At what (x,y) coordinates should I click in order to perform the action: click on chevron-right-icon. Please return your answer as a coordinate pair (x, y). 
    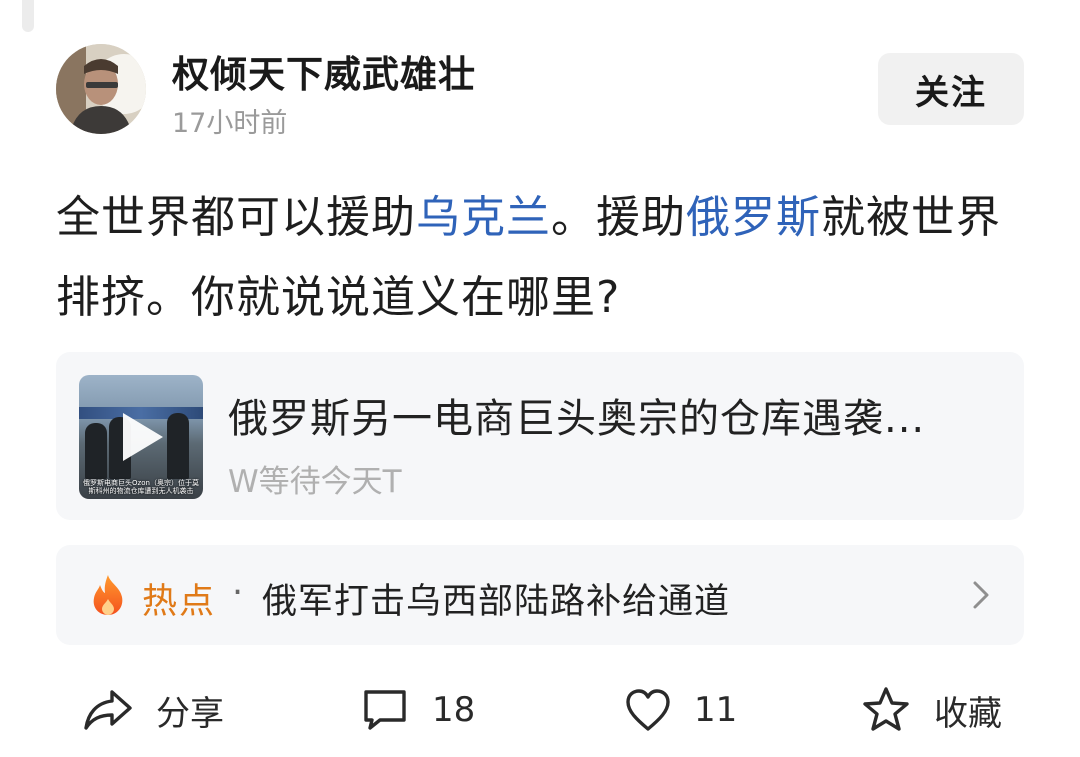
    Looking at the image, I should click on (981, 595).